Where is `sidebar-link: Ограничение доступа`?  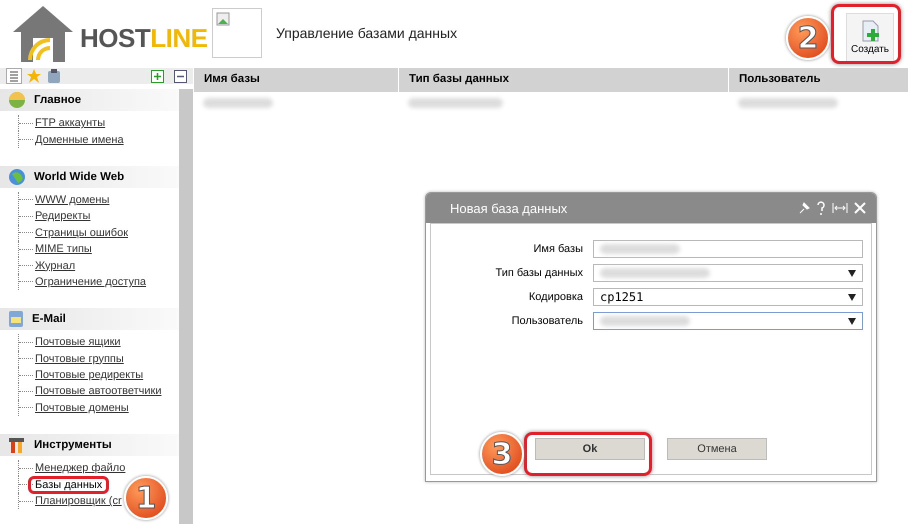 sidebar-link: Ограничение доступа is located at coordinates (90, 281).